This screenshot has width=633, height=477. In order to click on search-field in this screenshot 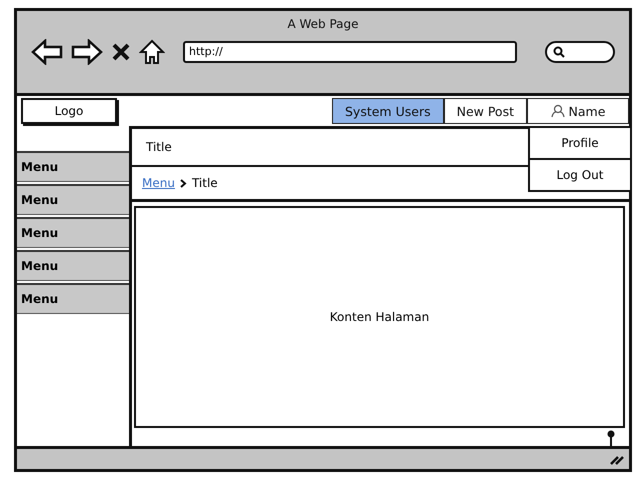, I will do `click(580, 52)`.